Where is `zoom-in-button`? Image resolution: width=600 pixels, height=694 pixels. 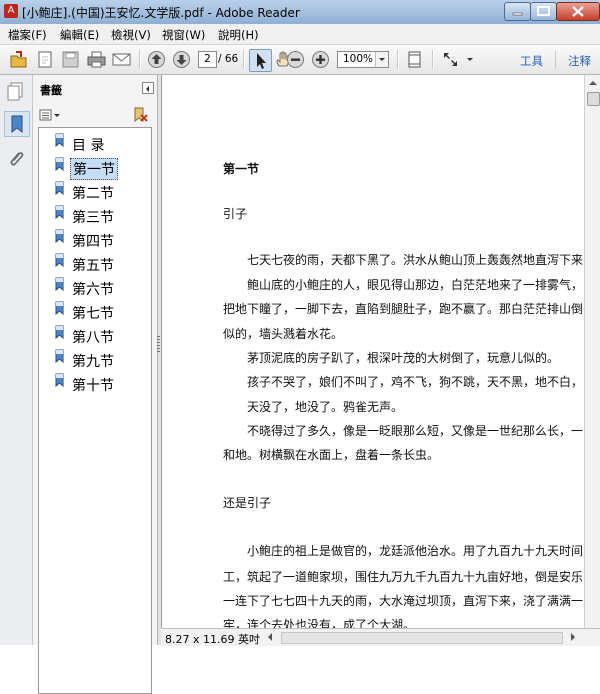 zoom-in-button is located at coordinates (320, 59).